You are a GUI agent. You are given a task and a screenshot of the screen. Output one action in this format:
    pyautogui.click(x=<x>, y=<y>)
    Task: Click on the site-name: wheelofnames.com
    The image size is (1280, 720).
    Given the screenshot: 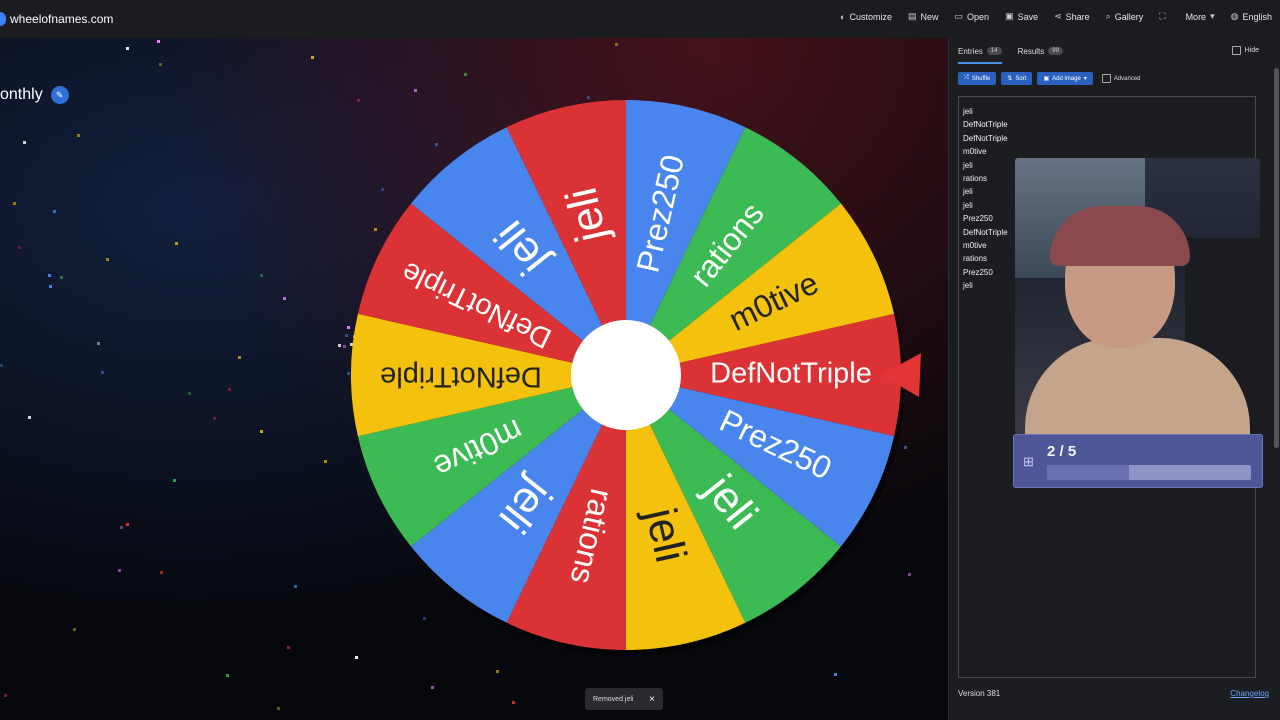 What is the action you would take?
    pyautogui.click(x=62, y=19)
    